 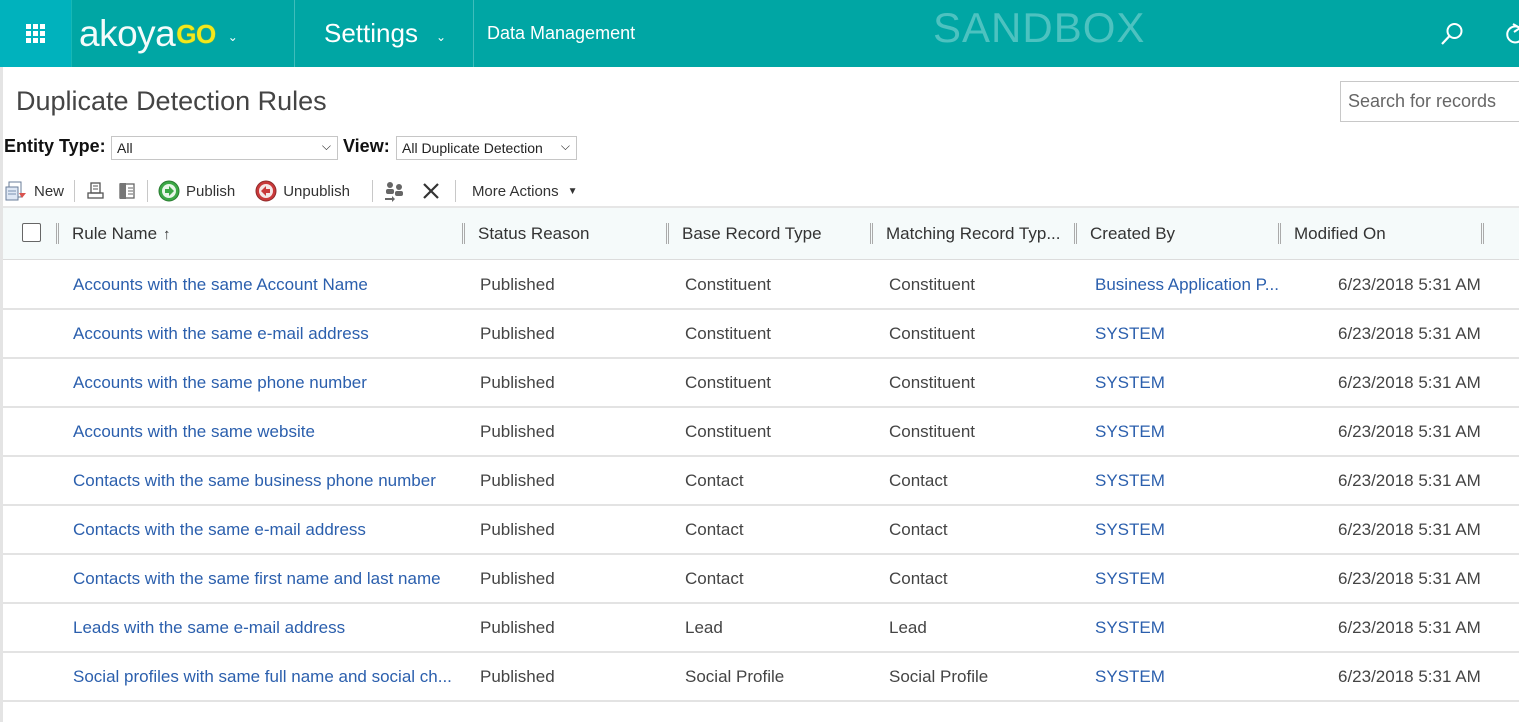 I want to click on select-all-checkbox, so click(x=31, y=232).